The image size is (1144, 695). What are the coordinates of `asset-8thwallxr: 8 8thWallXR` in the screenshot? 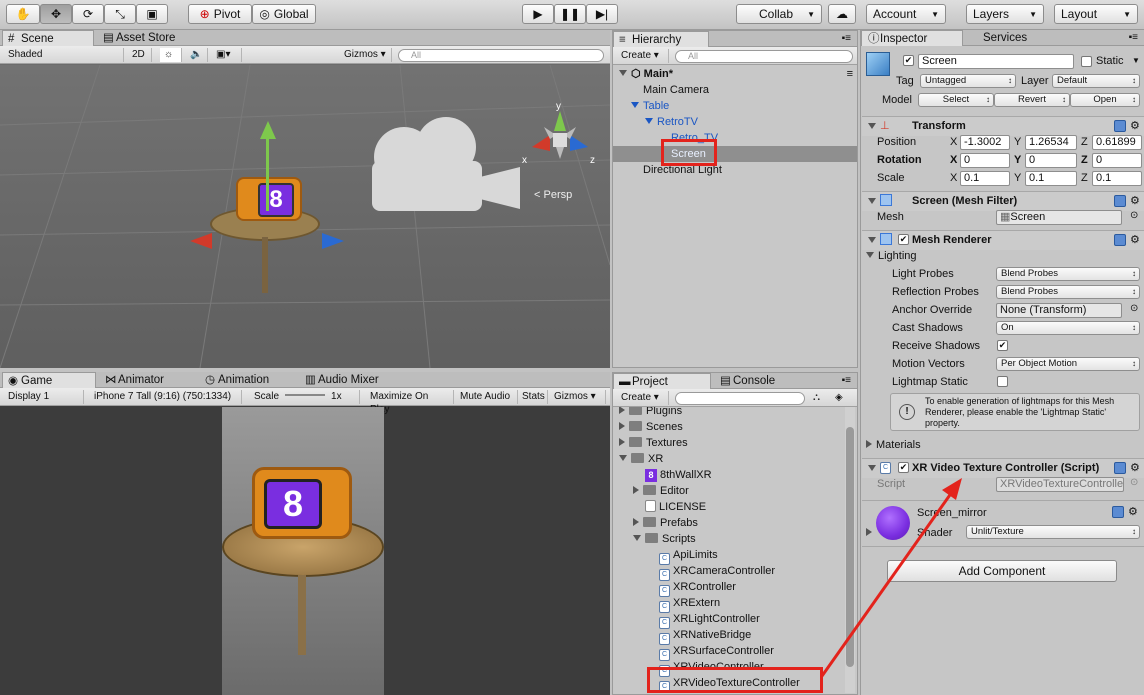 It's located at (678, 475).